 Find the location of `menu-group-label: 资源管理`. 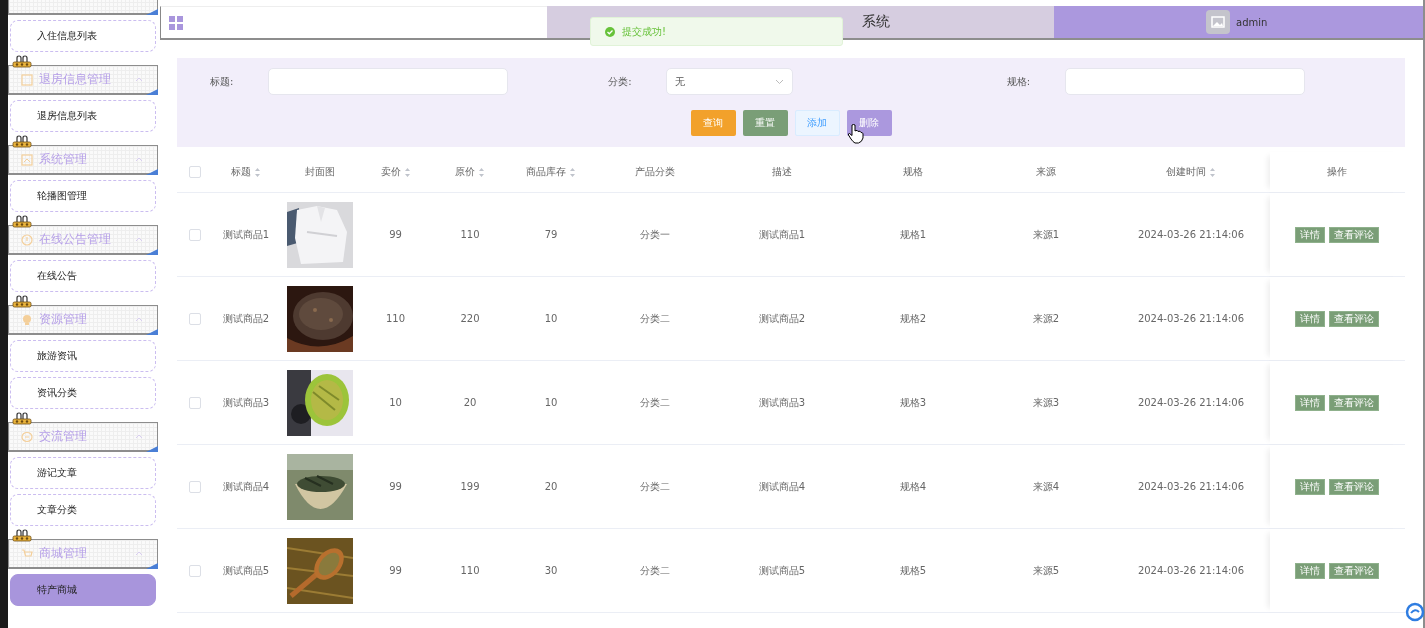

menu-group-label: 资源管理 is located at coordinates (63, 319).